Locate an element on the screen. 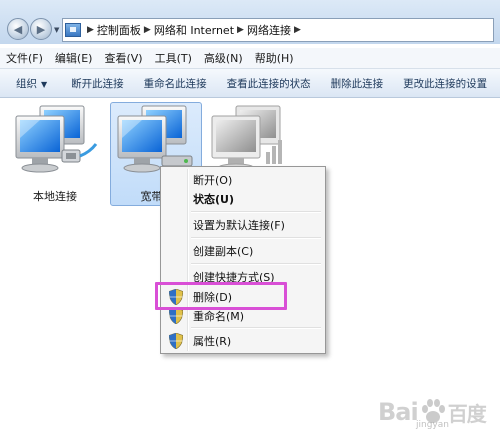  menu-bar: 文件(F) 编辑(E) 查看(V) 工具(T) 高级(N) 帮助(H) is located at coordinates (250, 58).